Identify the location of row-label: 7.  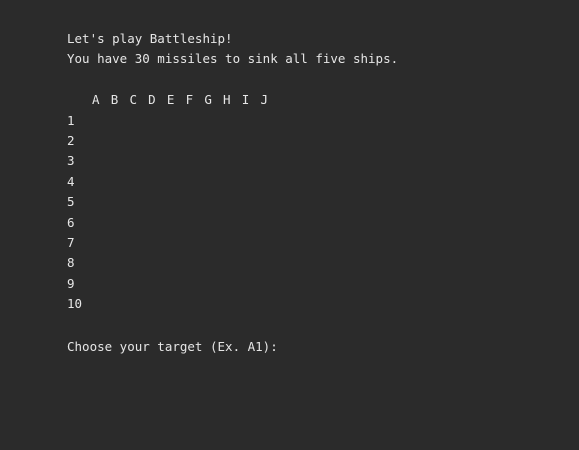
(71, 242).